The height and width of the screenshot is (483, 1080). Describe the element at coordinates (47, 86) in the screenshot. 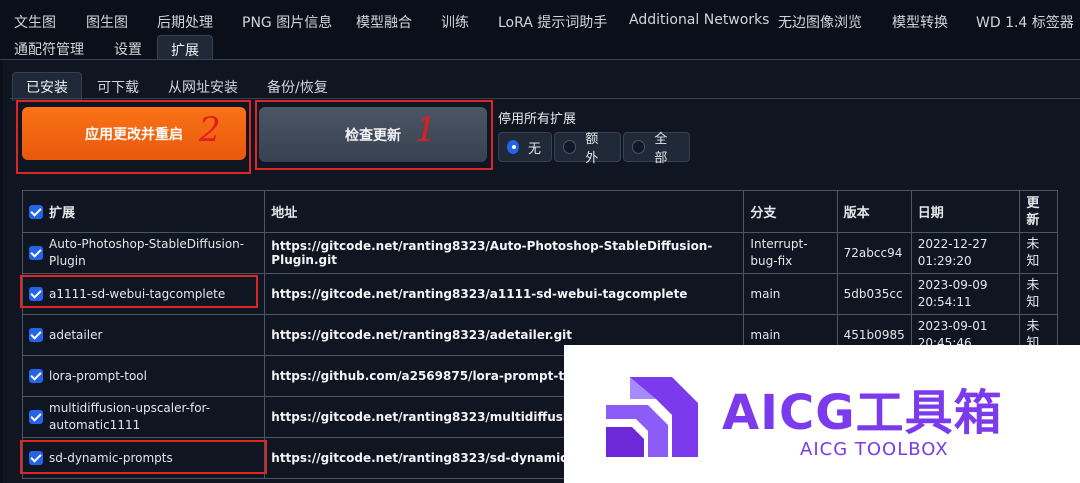

I see `subtab-installed: 已安装` at that location.